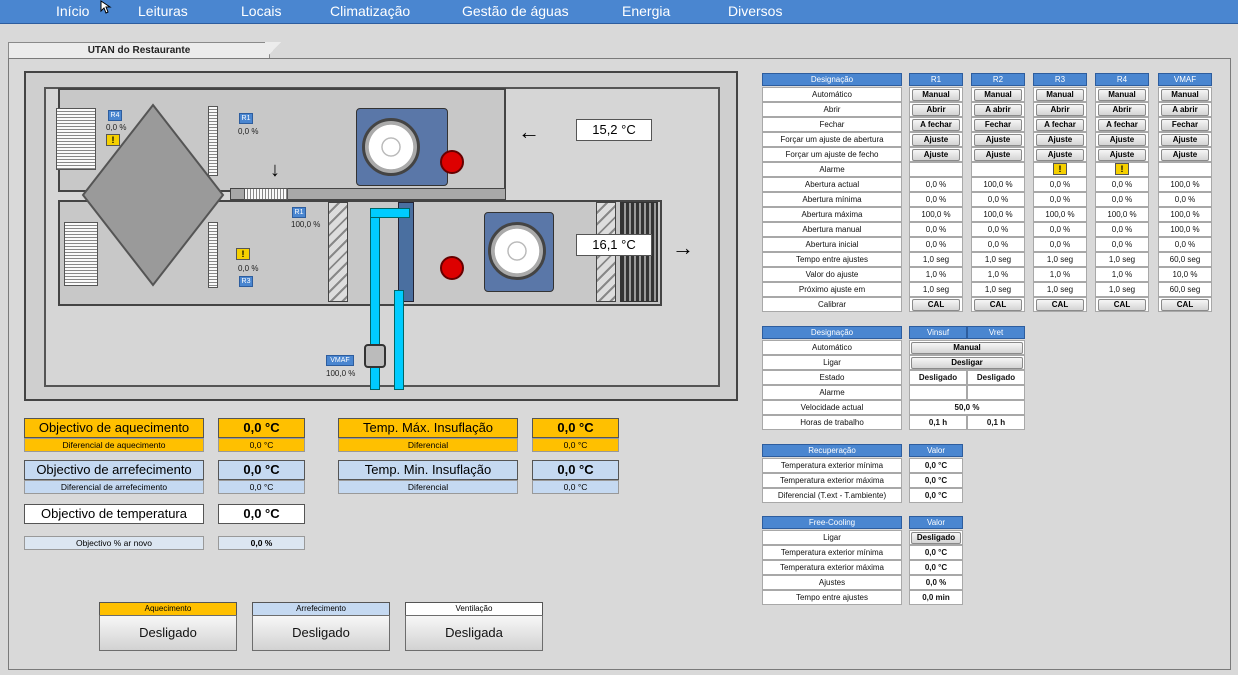  What do you see at coordinates (474, 633) in the screenshot?
I see `ventilation-mode-button: Desligada` at bounding box center [474, 633].